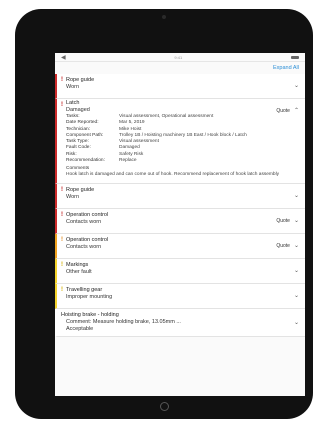 This screenshot has width=329, height=426. What do you see at coordinates (296, 111) in the screenshot?
I see `chevron-up-icon: ⌃` at bounding box center [296, 111].